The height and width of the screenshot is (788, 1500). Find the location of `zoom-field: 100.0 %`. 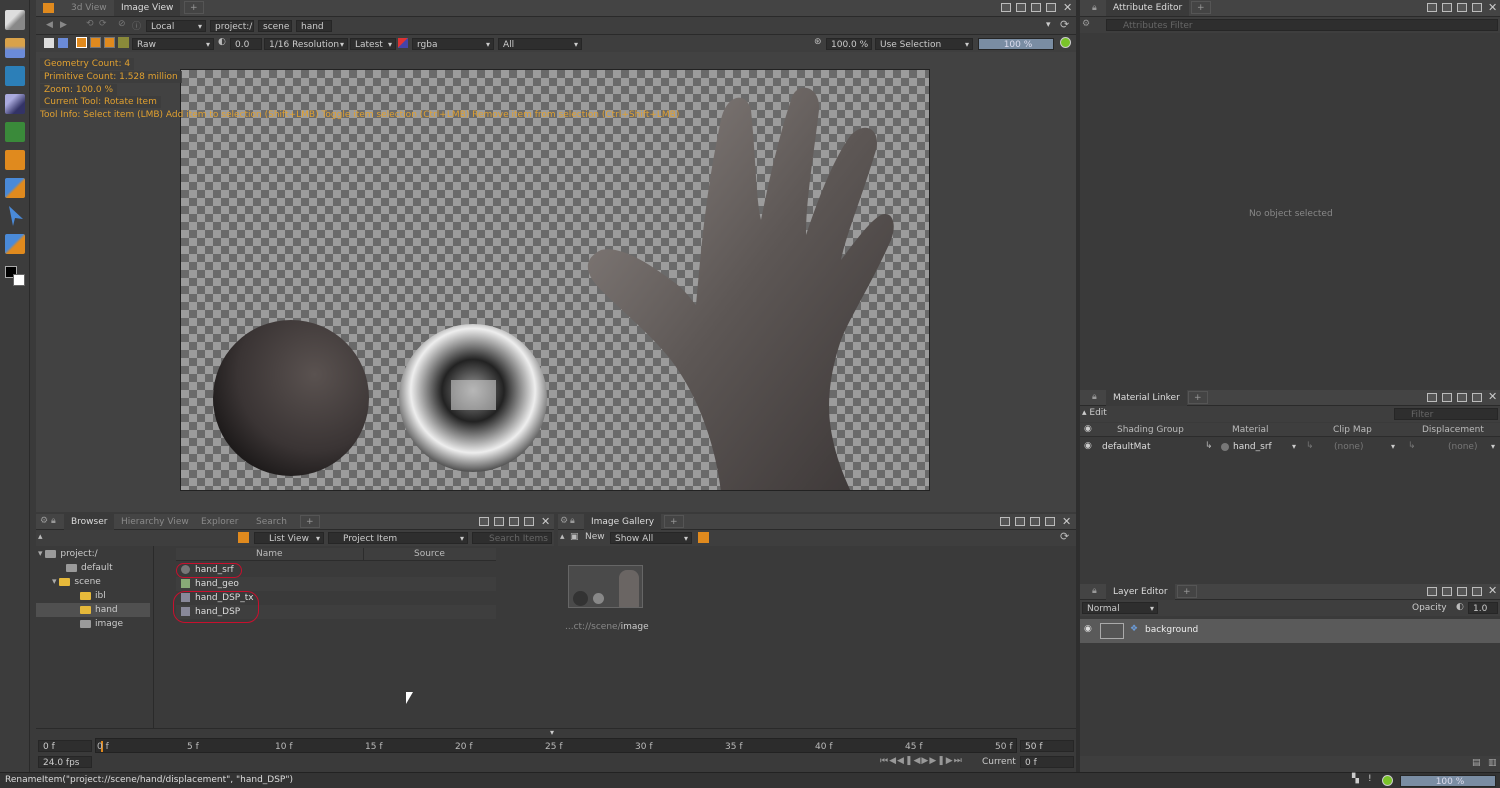

zoom-field: 100.0 % is located at coordinates (849, 44).